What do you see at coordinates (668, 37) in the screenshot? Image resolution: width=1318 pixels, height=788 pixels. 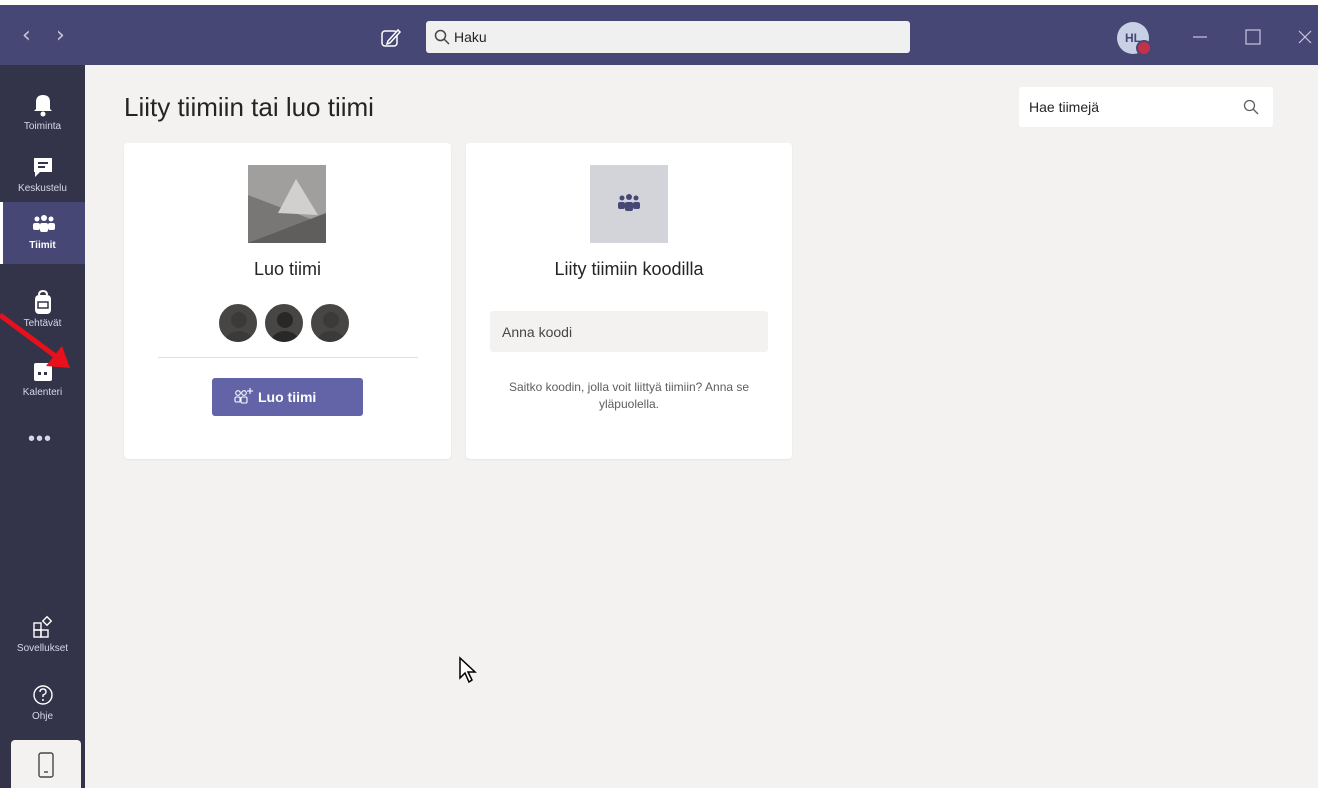 I see `search-box: Haku` at bounding box center [668, 37].